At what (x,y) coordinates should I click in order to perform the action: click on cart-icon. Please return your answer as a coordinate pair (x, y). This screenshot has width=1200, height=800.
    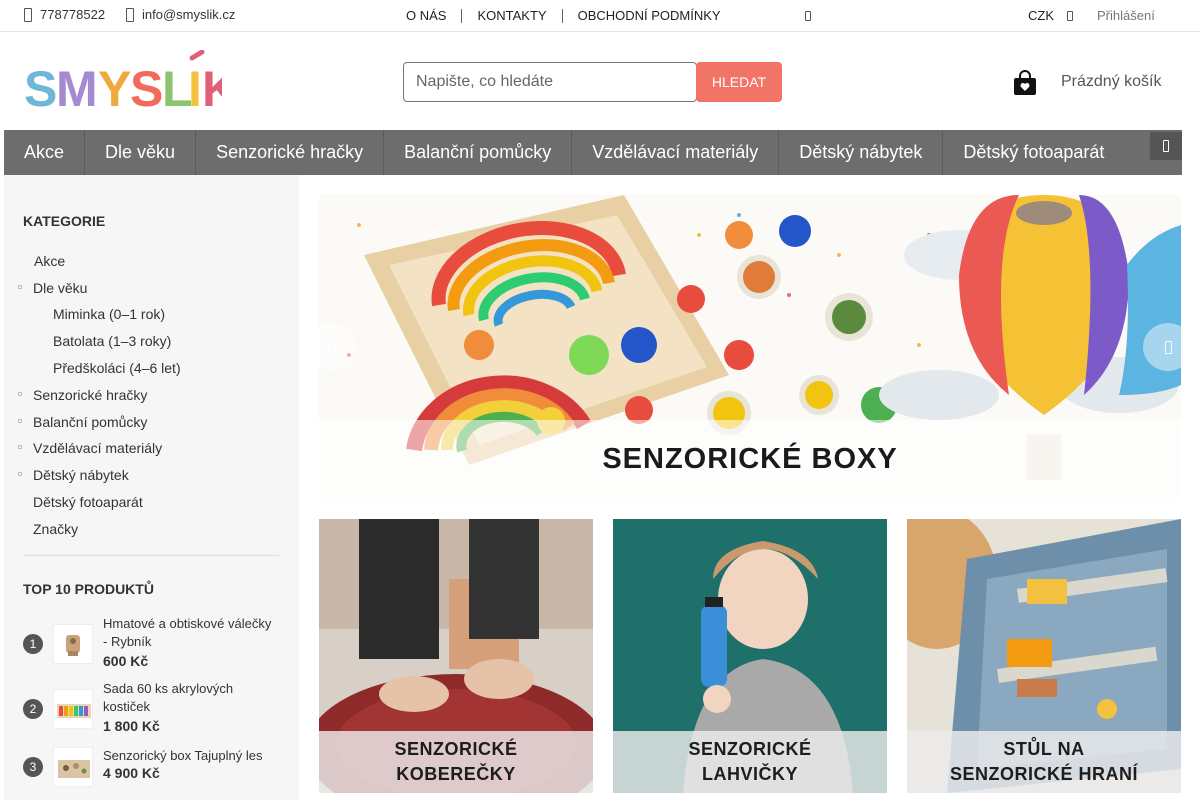
    Looking at the image, I should click on (1025, 83).